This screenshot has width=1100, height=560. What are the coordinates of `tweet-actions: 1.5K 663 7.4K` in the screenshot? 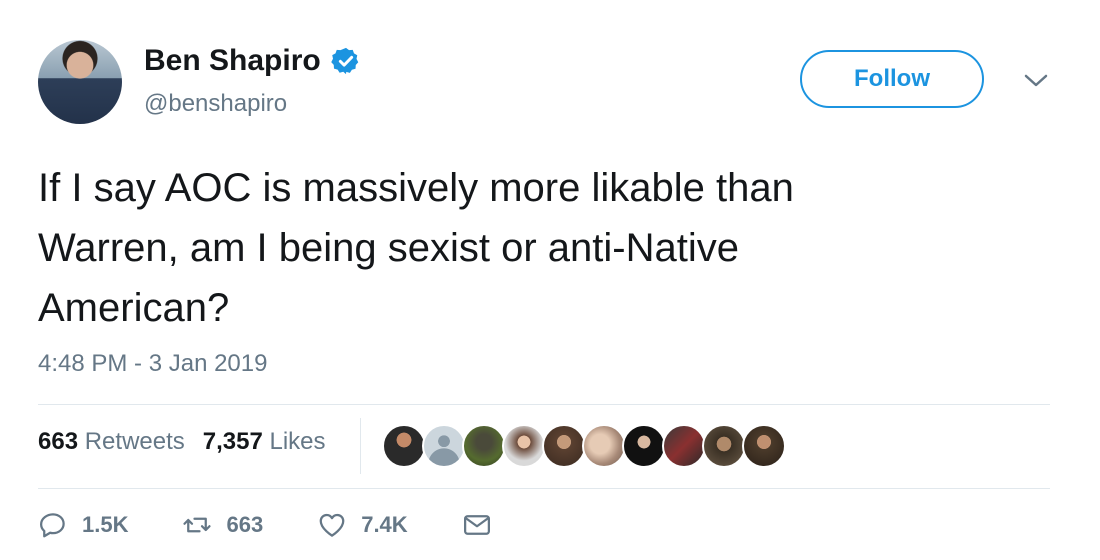 It's located at (292, 525).